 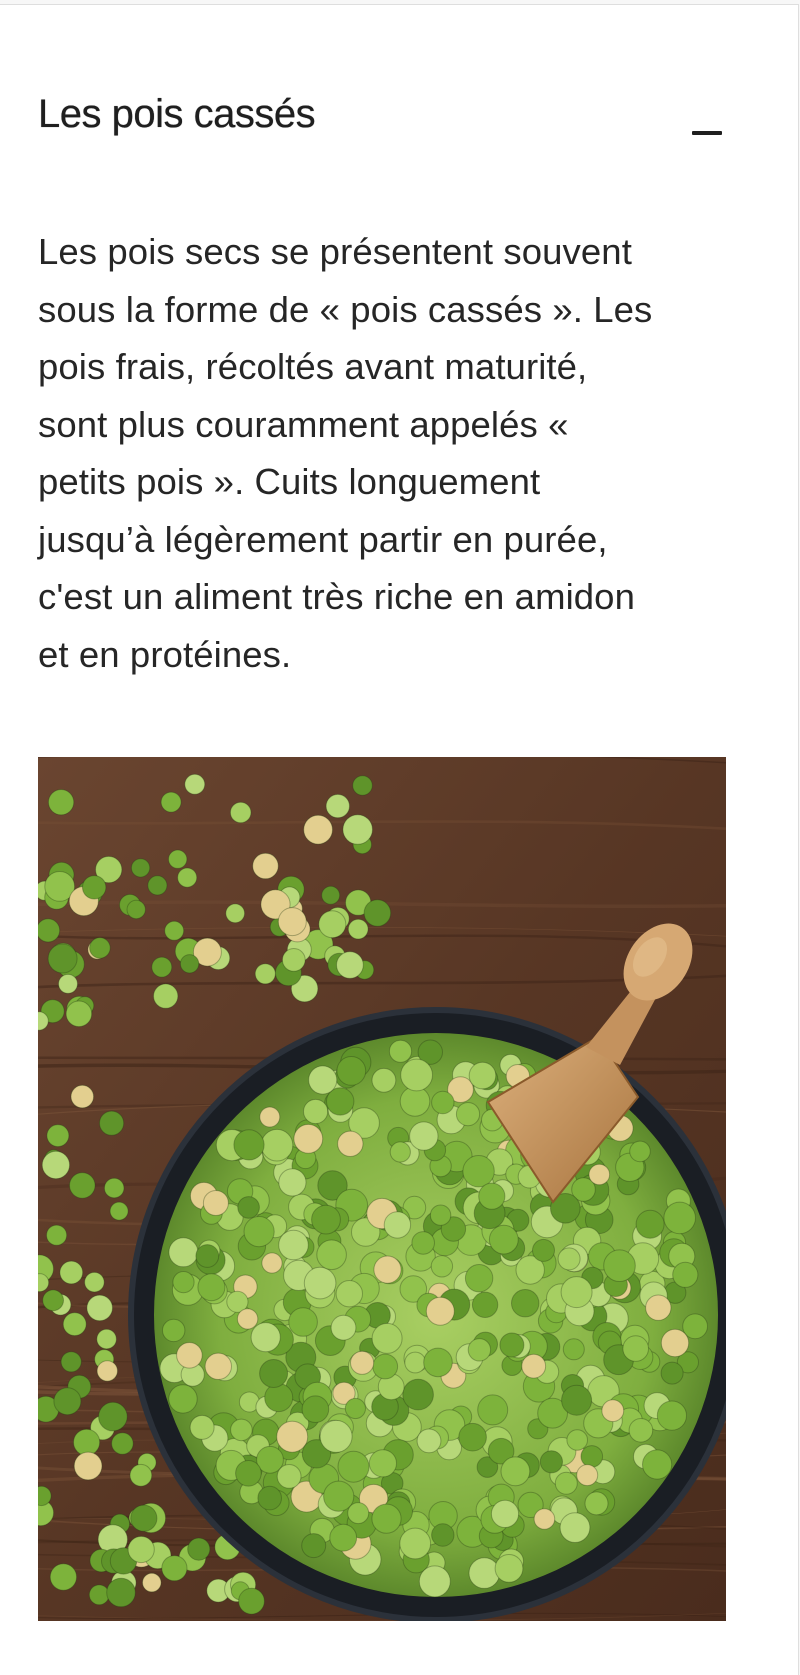 What do you see at coordinates (383, 114) in the screenshot?
I see `accordion-header: Les pois cassés` at bounding box center [383, 114].